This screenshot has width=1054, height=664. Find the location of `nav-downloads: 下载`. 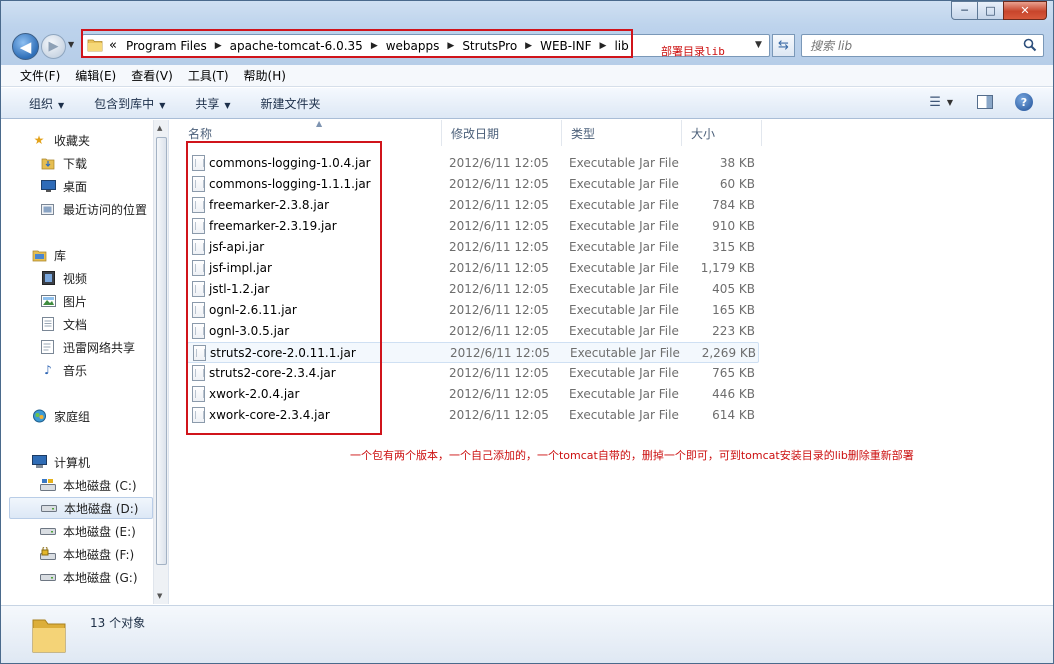

nav-downloads: 下载 is located at coordinates (77, 163).